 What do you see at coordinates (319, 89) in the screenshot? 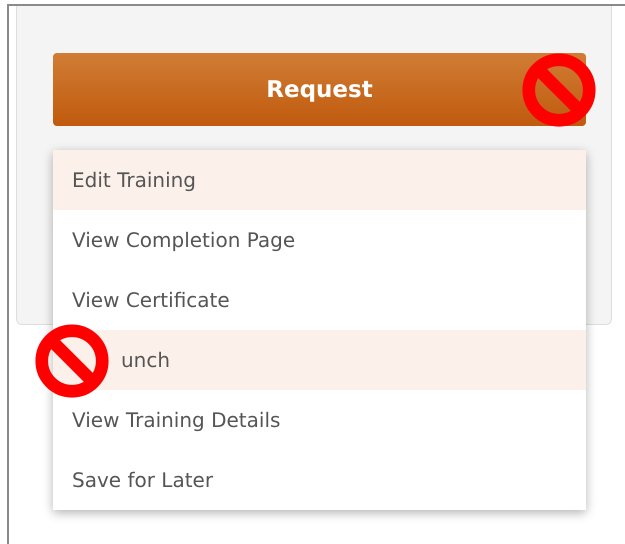
I see `request-button: Request` at bounding box center [319, 89].